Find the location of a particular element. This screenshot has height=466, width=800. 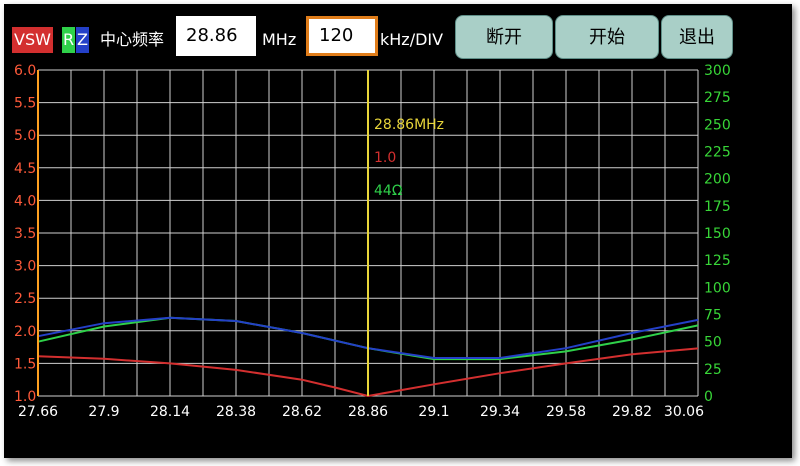

span-unit: kHz/DIV is located at coordinates (412, 39).